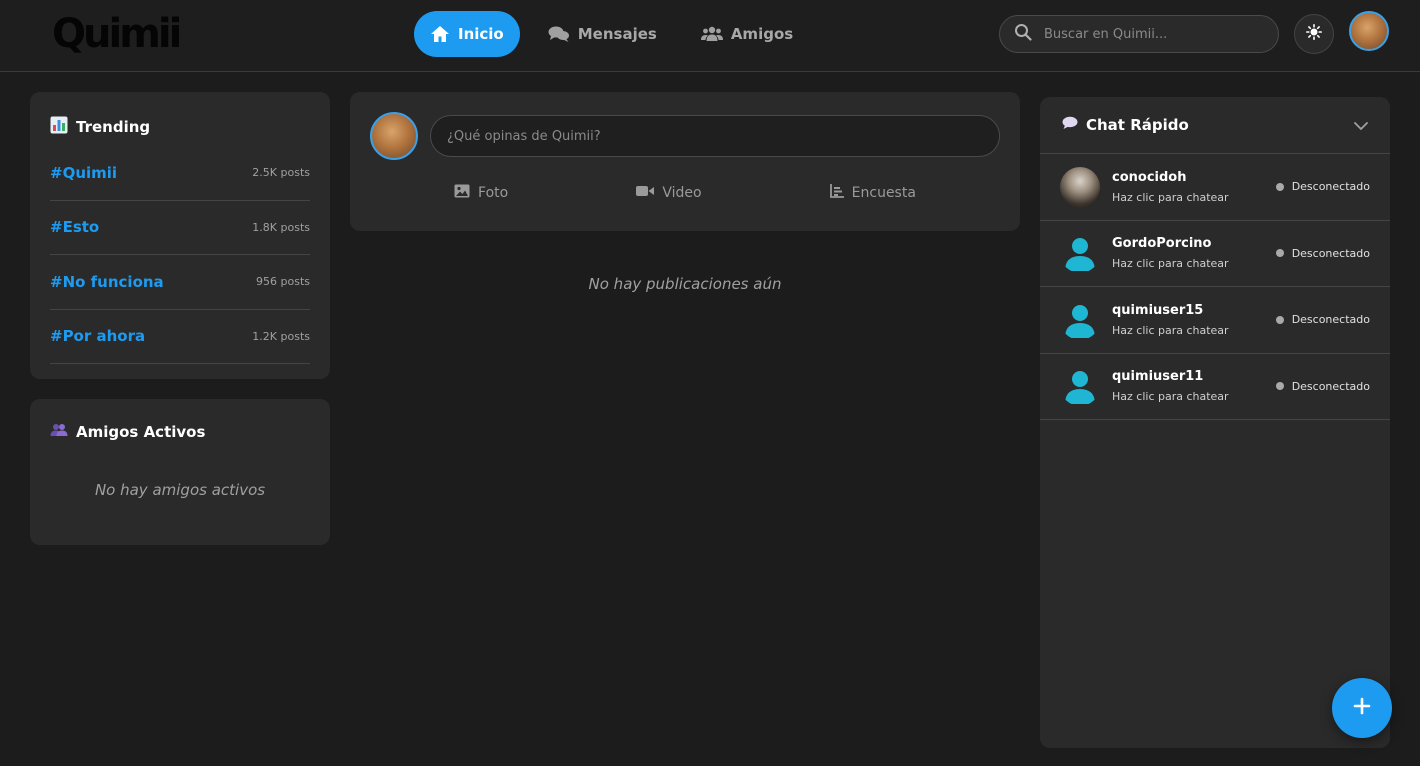 The image size is (1420, 766). I want to click on users-icon, so click(711, 34).